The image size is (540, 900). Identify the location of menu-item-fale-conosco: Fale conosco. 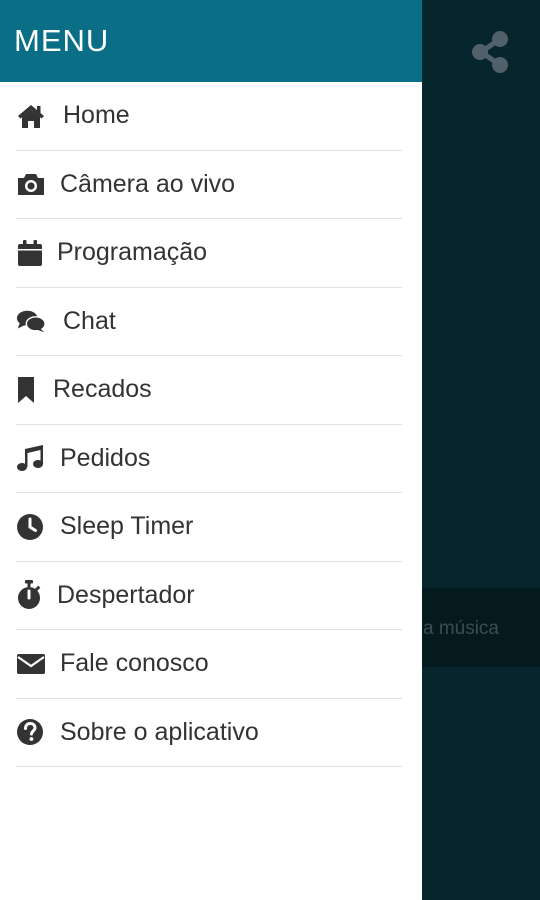
(209, 664).